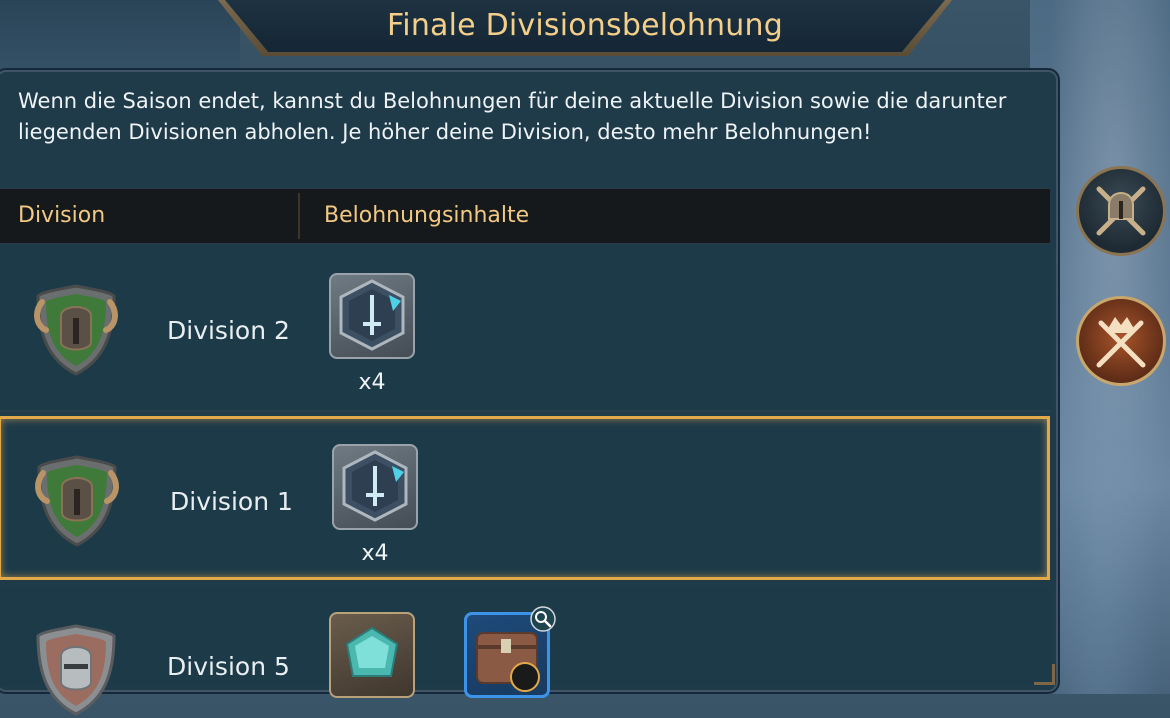  Describe the element at coordinates (228, 666) in the screenshot. I see `division-name: Division 5` at that location.